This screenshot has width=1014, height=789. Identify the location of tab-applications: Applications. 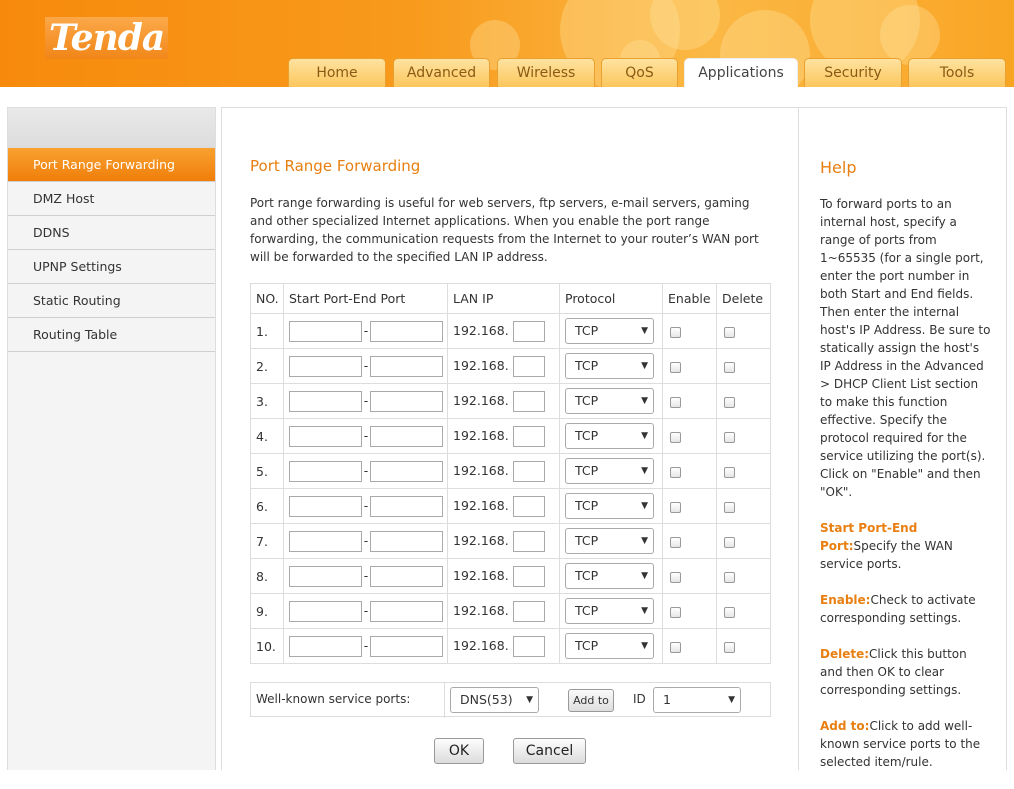
(741, 72).